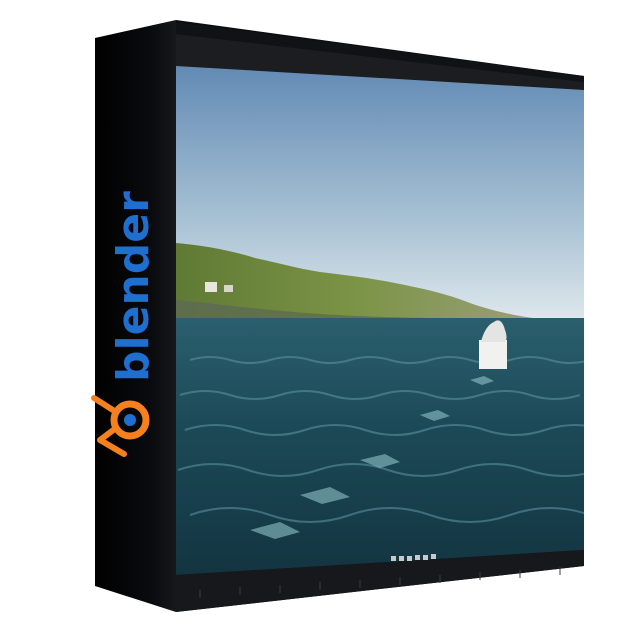 The width and height of the screenshot is (630, 630). Describe the element at coordinates (211, 287) in the screenshot. I see `house` at that location.